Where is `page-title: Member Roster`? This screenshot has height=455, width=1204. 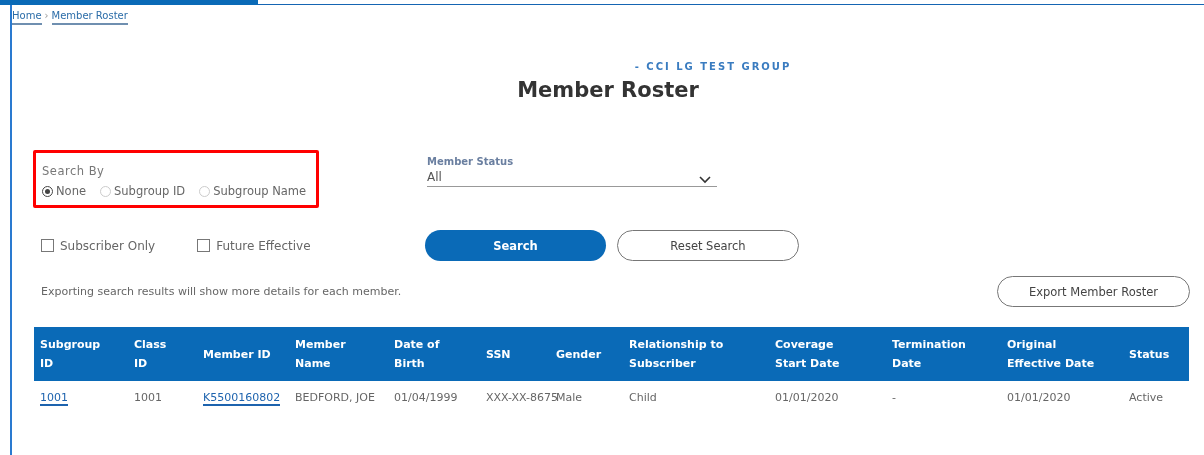 page-title: Member Roster is located at coordinates (608, 90).